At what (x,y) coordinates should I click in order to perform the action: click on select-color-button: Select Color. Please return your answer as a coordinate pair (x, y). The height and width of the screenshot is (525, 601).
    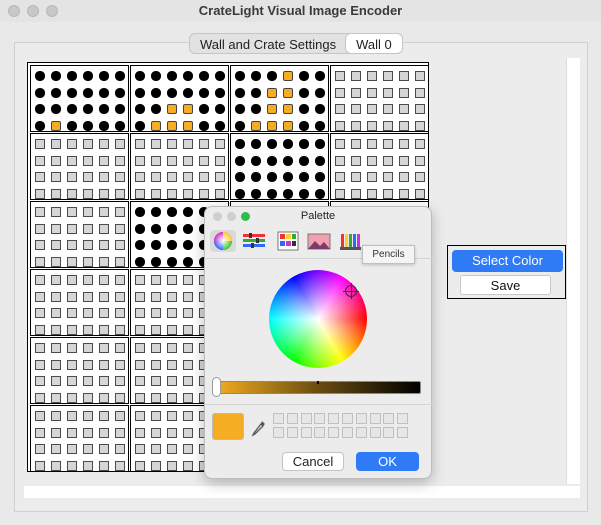
    Looking at the image, I should click on (507, 261).